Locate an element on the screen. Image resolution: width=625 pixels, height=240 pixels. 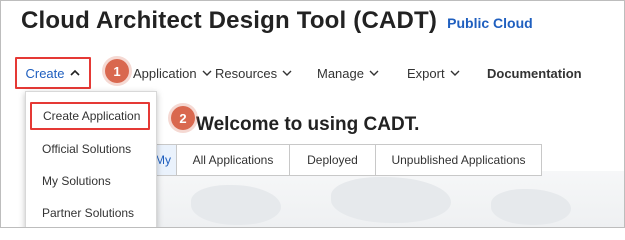
tab-all-applications: All Applications is located at coordinates (233, 160).